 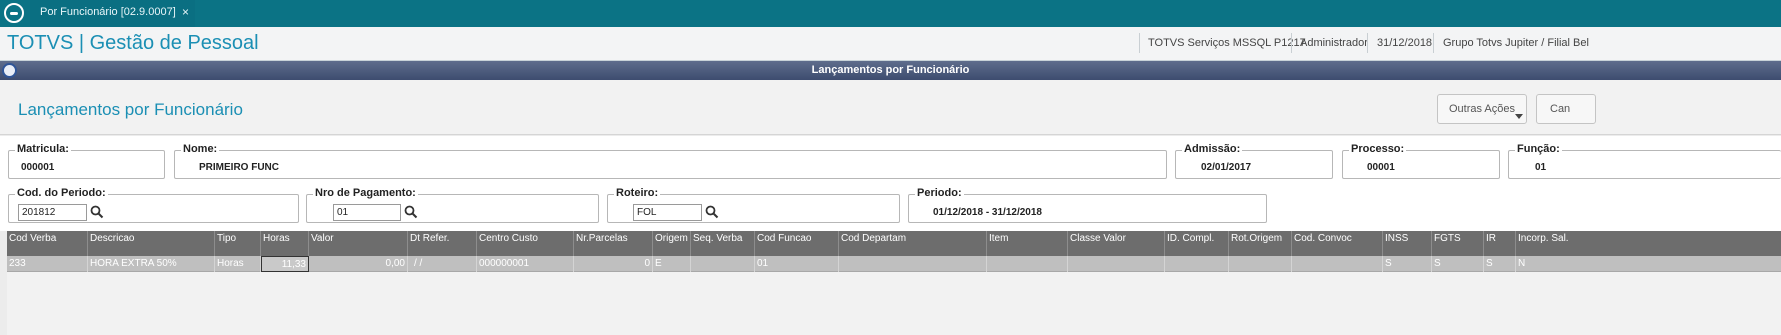 What do you see at coordinates (723, 264) in the screenshot?
I see `cell-seq-verba` at bounding box center [723, 264].